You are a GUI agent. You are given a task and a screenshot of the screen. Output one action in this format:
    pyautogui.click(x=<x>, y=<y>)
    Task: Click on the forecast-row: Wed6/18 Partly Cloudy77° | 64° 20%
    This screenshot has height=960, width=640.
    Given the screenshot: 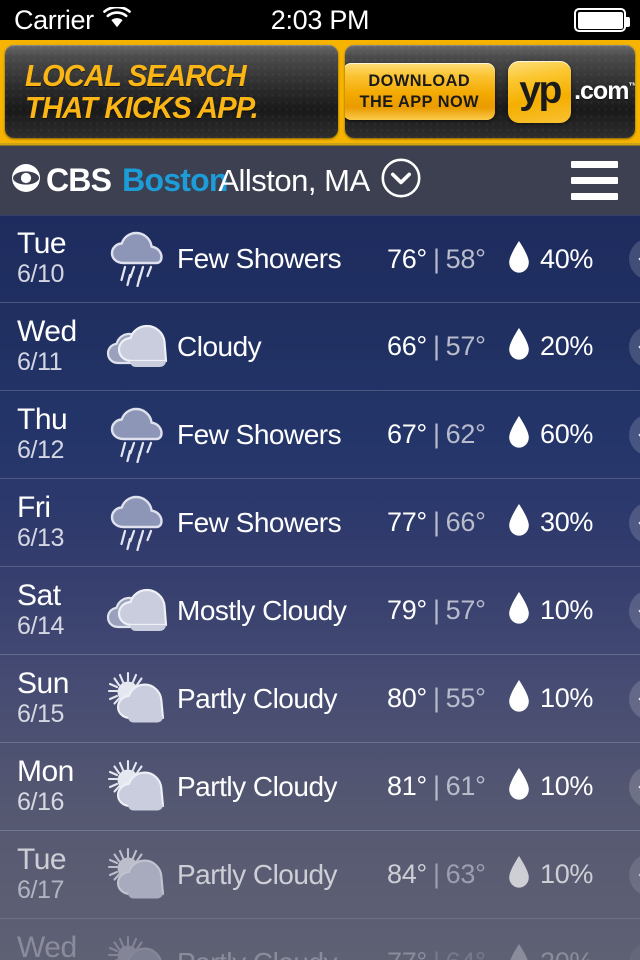 What is the action you would take?
    pyautogui.click(x=320, y=939)
    